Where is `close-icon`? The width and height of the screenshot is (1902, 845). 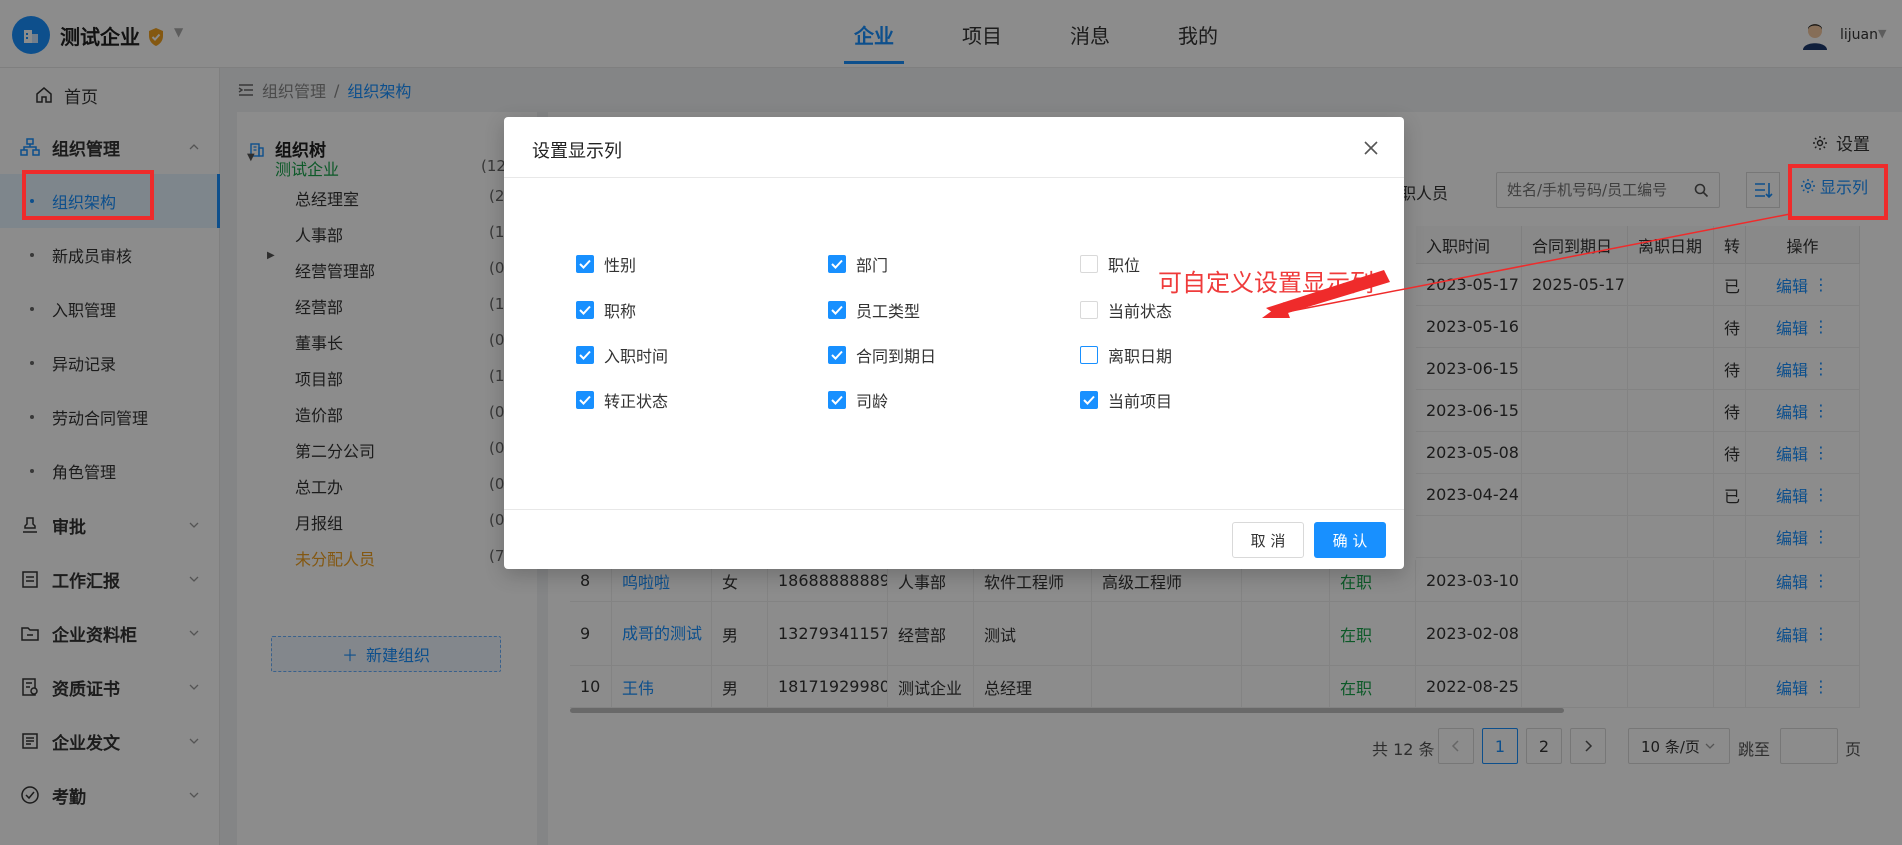
close-icon is located at coordinates (1371, 148).